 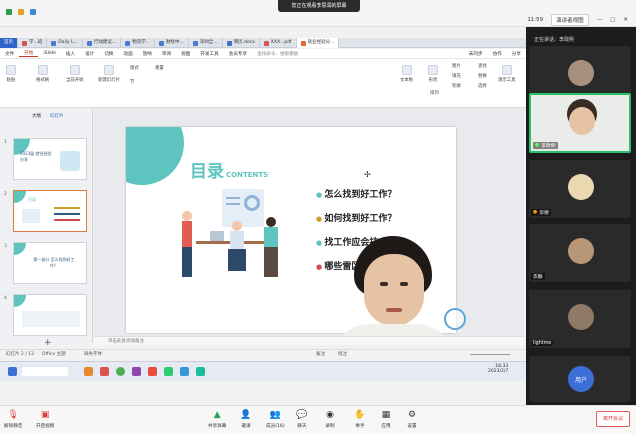 What do you see at coordinates (50, 263) in the screenshot?
I see `slide-thumbnail: 第一部分 怎么找到好工作？` at bounding box center [50, 263].